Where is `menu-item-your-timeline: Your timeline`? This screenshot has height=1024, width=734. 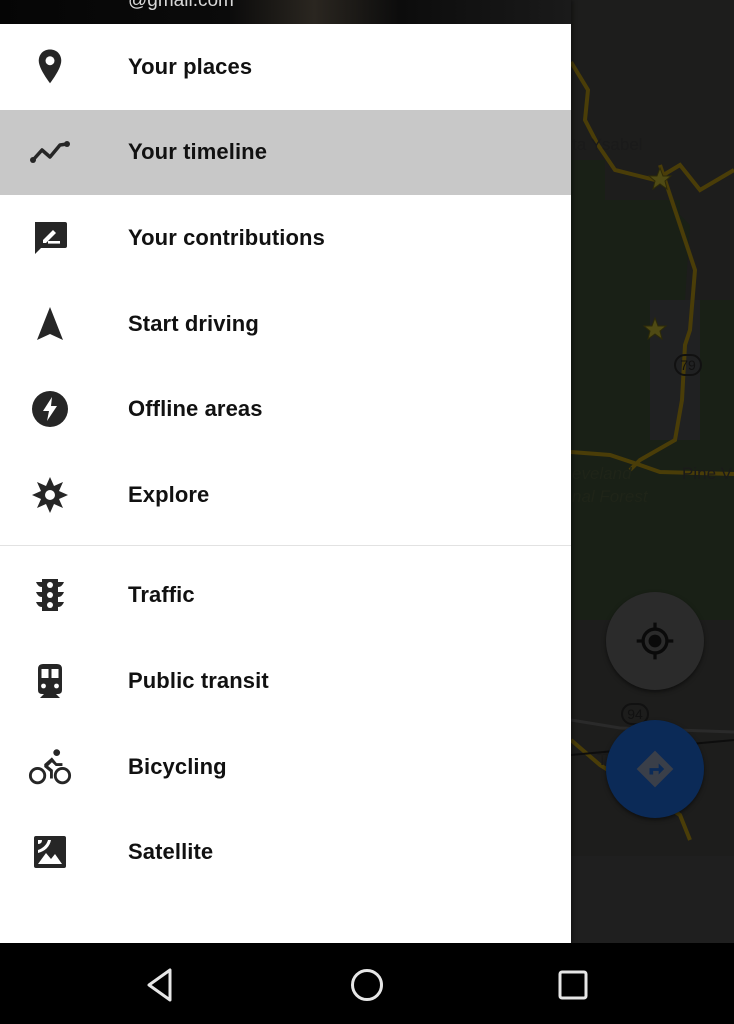 menu-item-your-timeline: Your timeline is located at coordinates (285, 152).